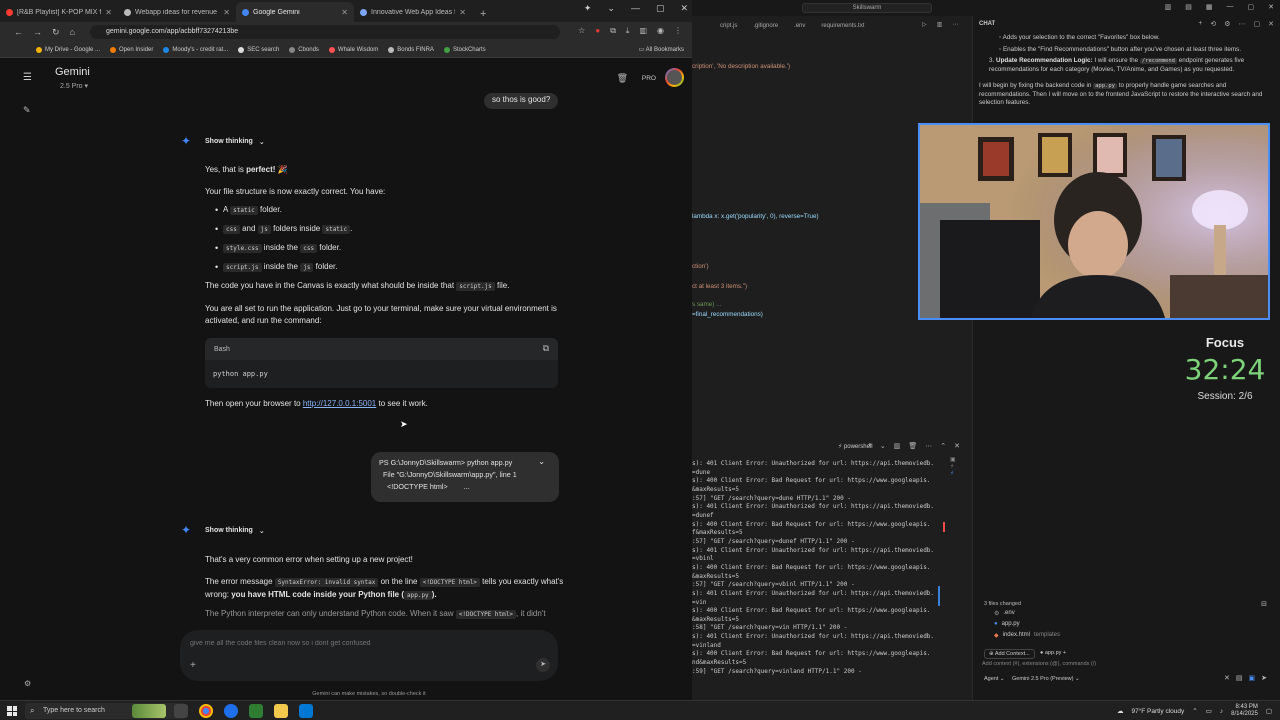 The height and width of the screenshot is (720, 1280). What do you see at coordinates (56, 32) in the screenshot?
I see `reload-icon: ↻` at bounding box center [56, 32].